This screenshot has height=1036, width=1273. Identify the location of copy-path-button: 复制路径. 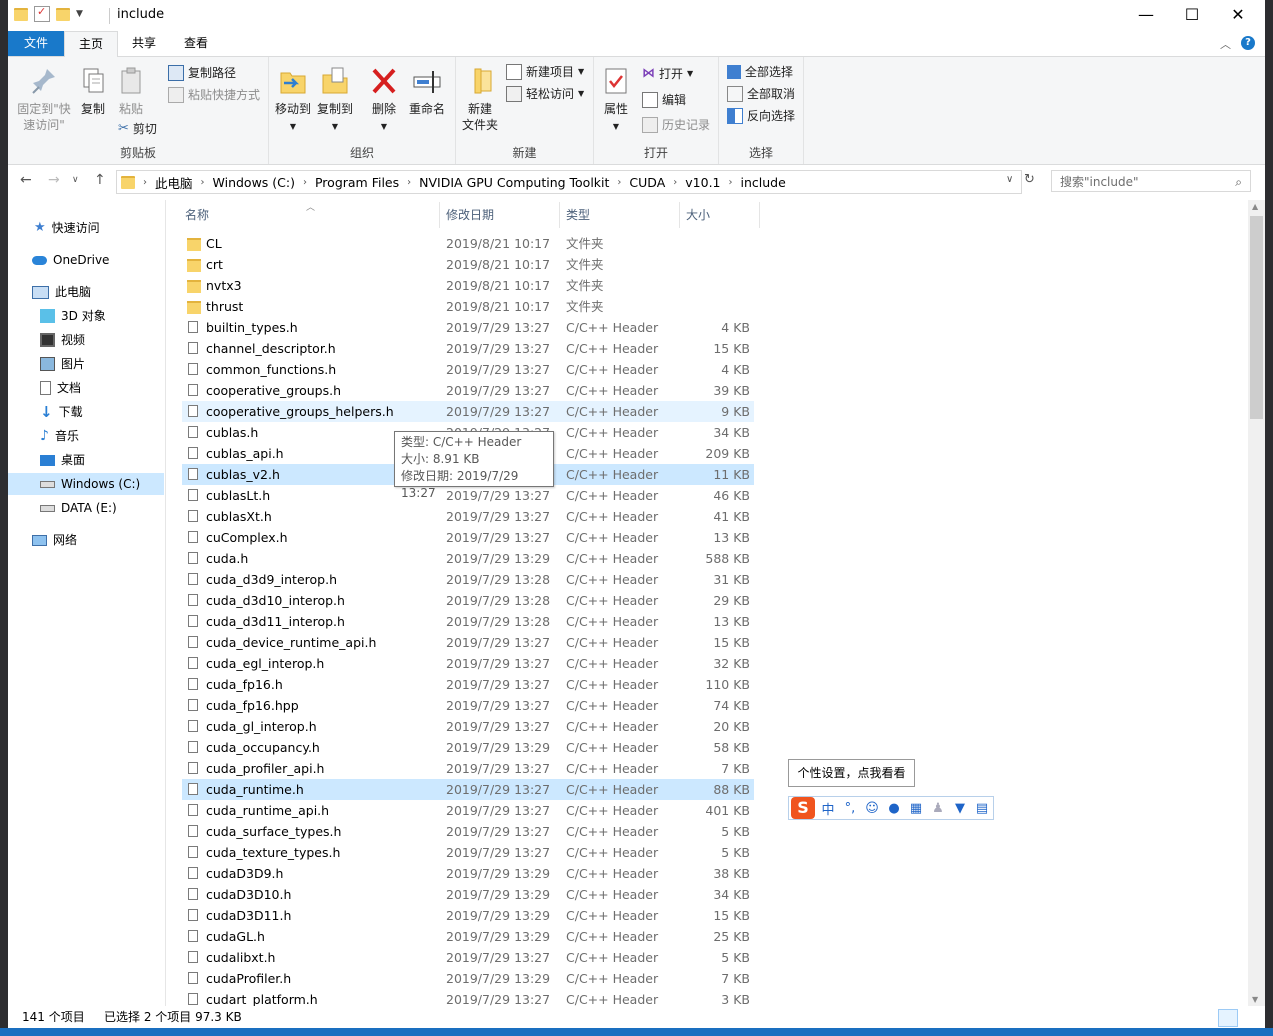
(202, 73).